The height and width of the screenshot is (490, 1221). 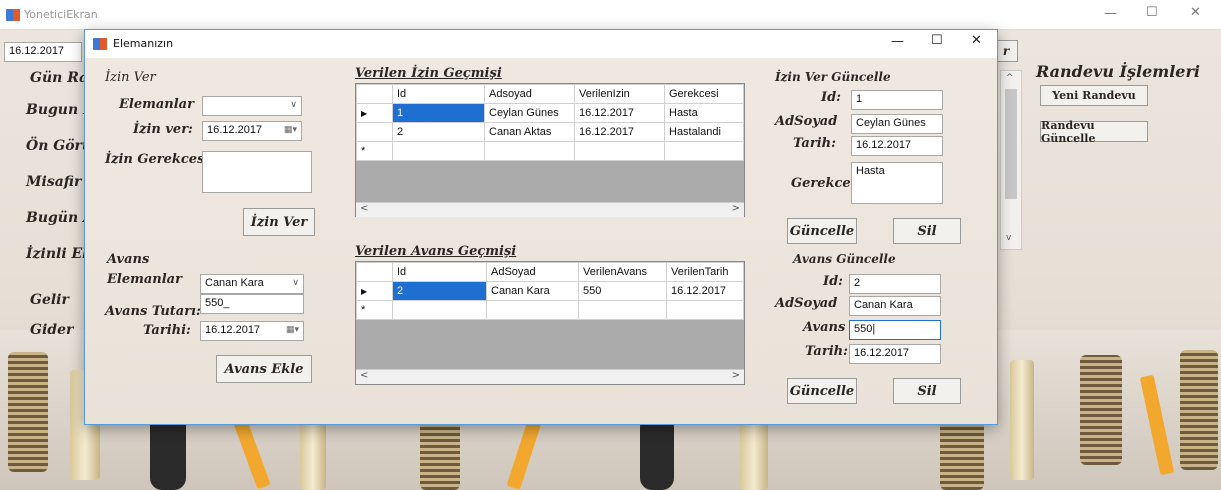 What do you see at coordinates (863, 329) in the screenshot?
I see `avans-update-amount-value: 550` at bounding box center [863, 329].